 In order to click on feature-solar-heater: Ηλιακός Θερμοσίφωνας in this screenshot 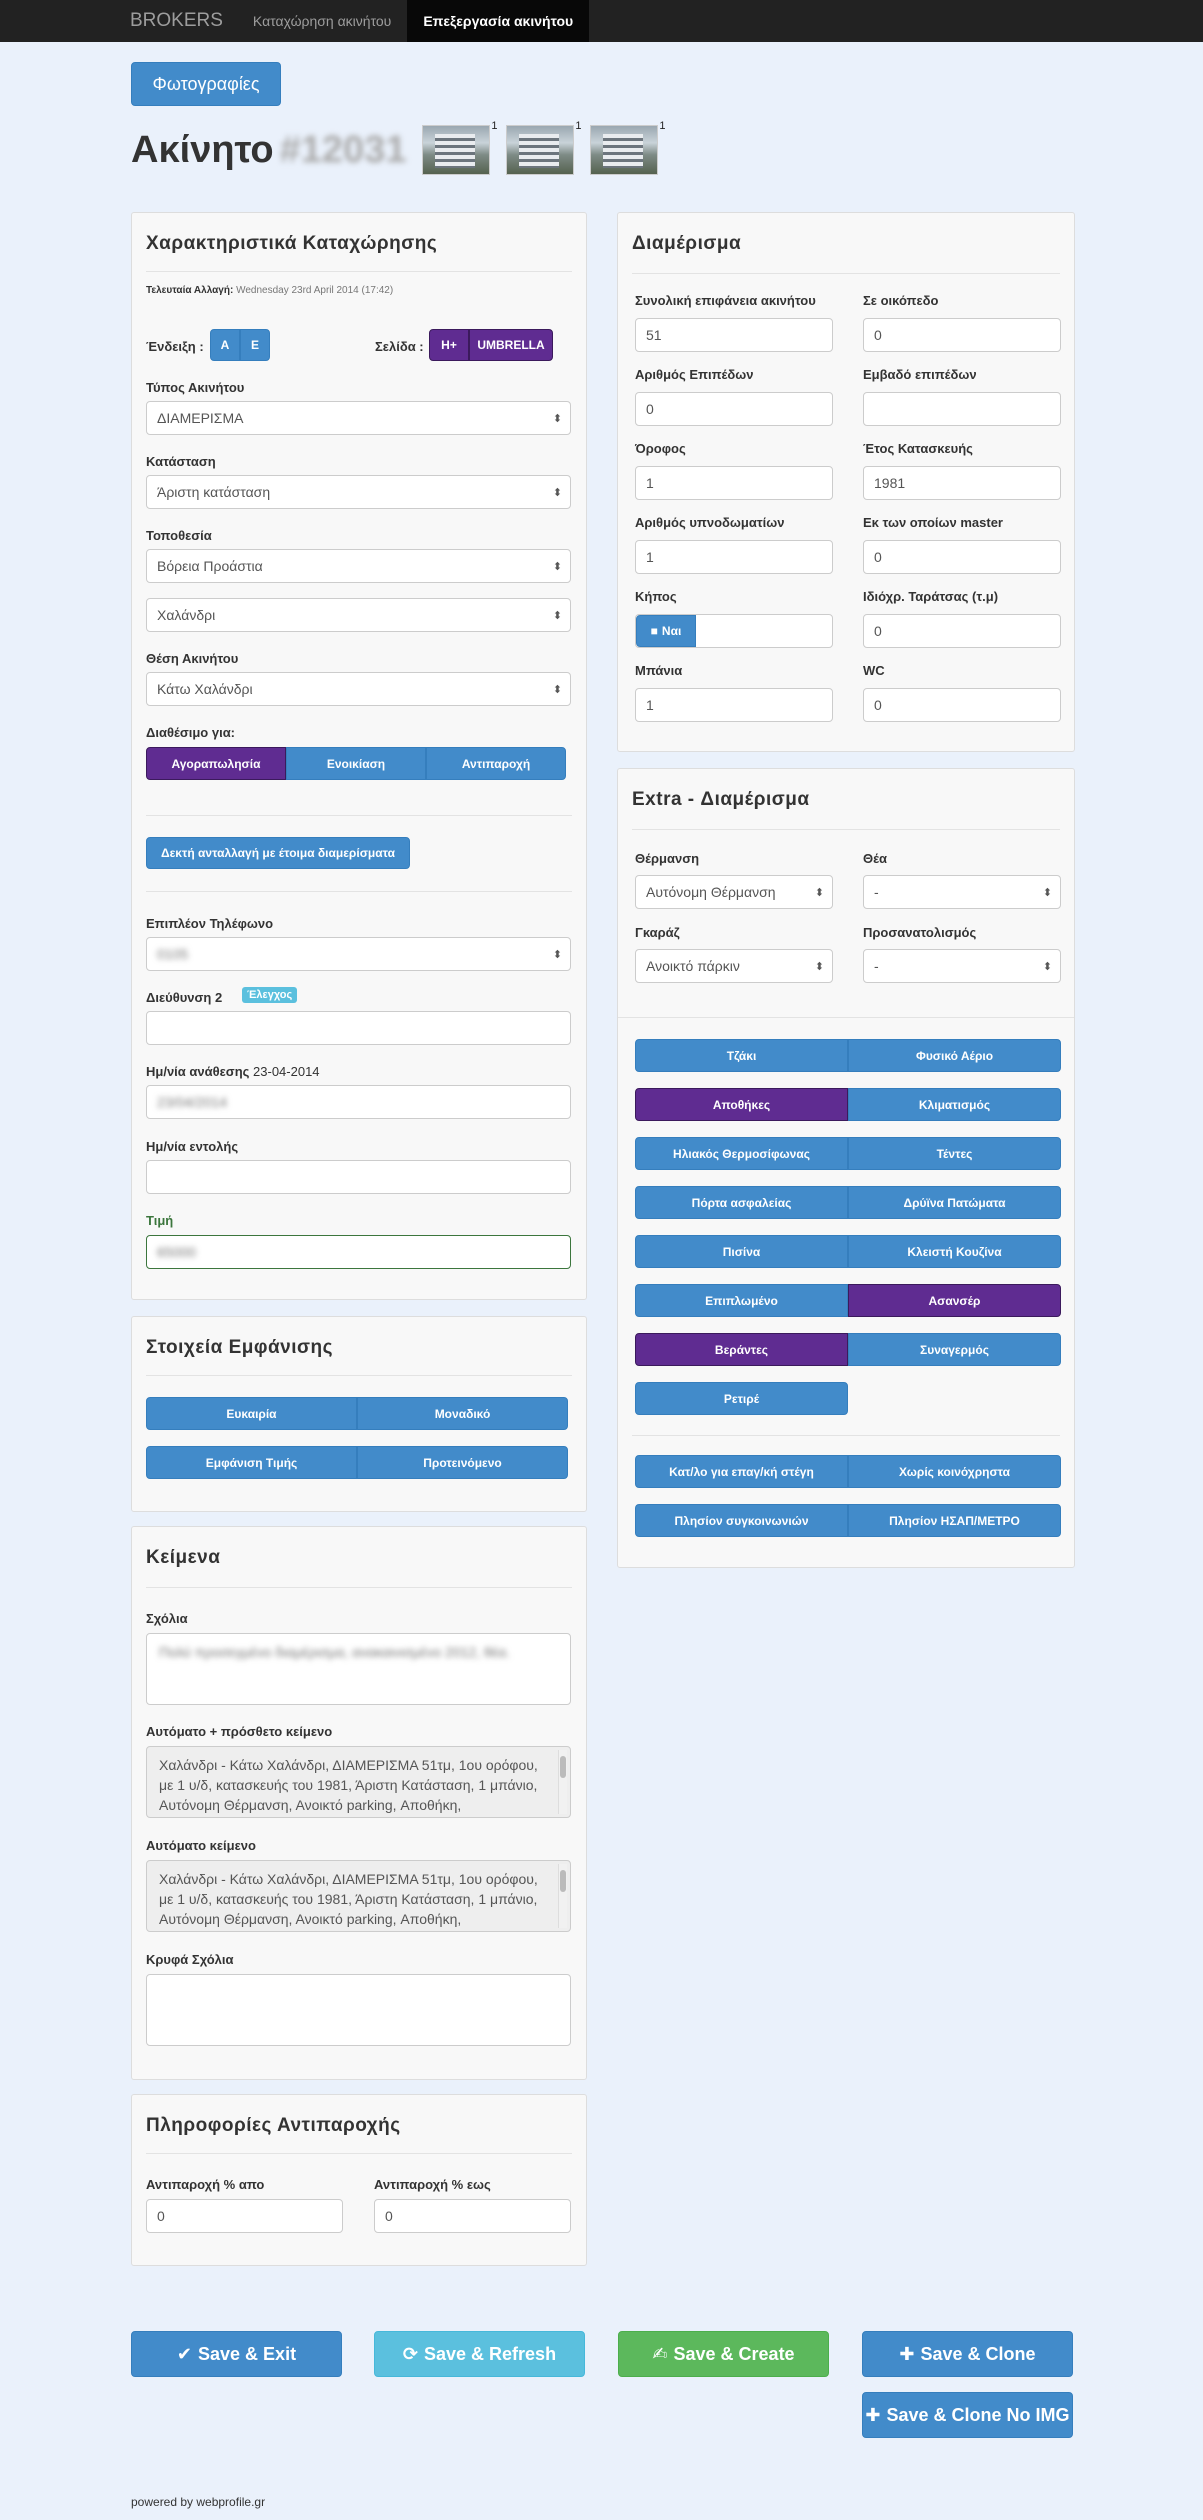, I will do `click(741, 1153)`.